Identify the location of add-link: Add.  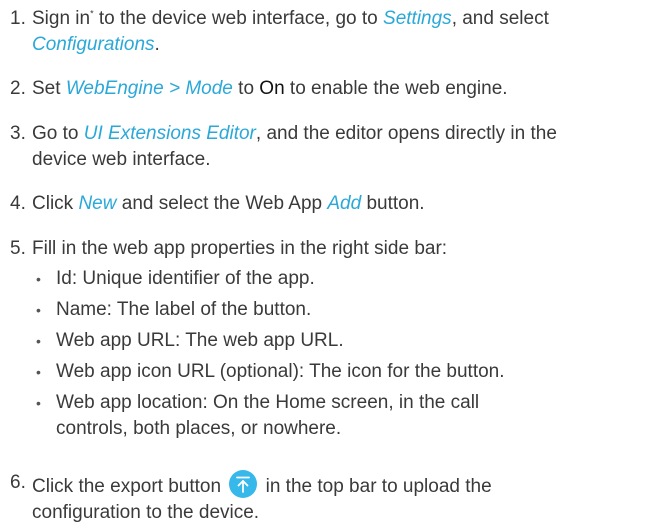
(344, 203).